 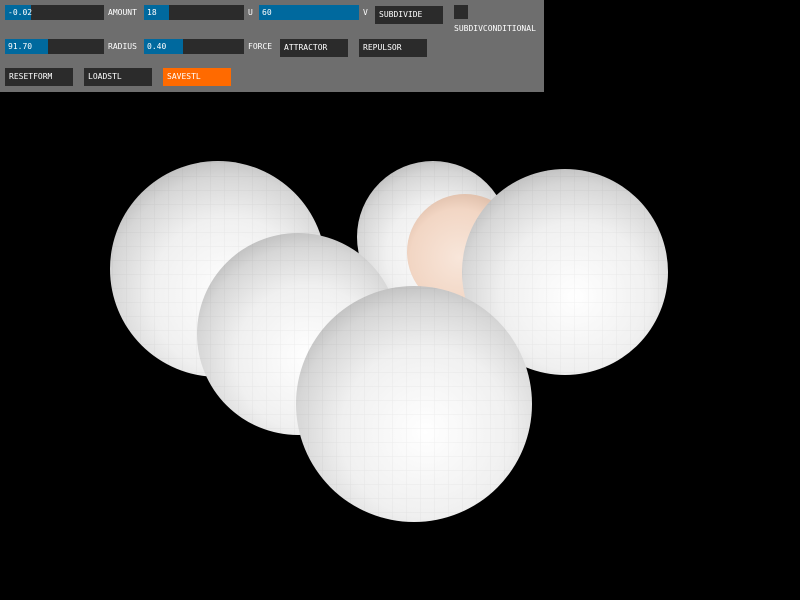 What do you see at coordinates (39, 77) in the screenshot?
I see `resetform-button: RESETFORM` at bounding box center [39, 77].